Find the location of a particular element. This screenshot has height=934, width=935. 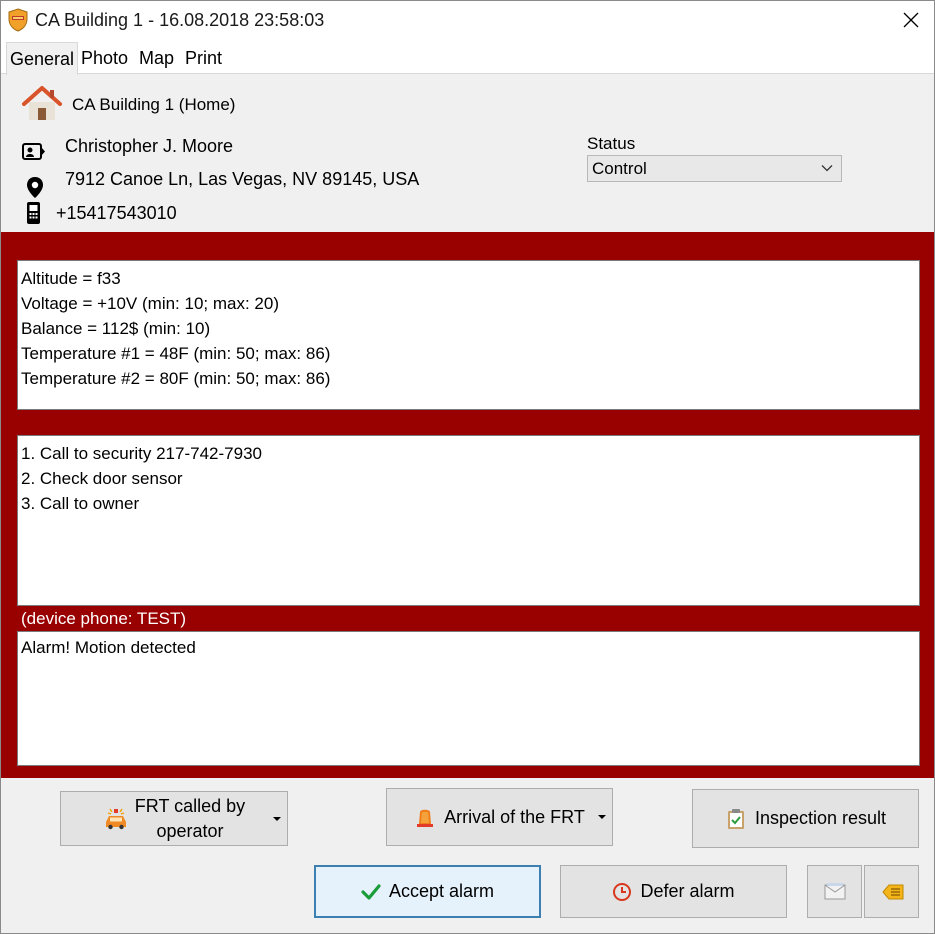

status-value: Control is located at coordinates (619, 168).